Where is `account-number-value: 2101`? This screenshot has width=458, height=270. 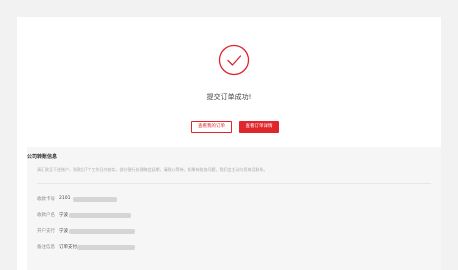 account-number-value: 2101 is located at coordinates (65, 198).